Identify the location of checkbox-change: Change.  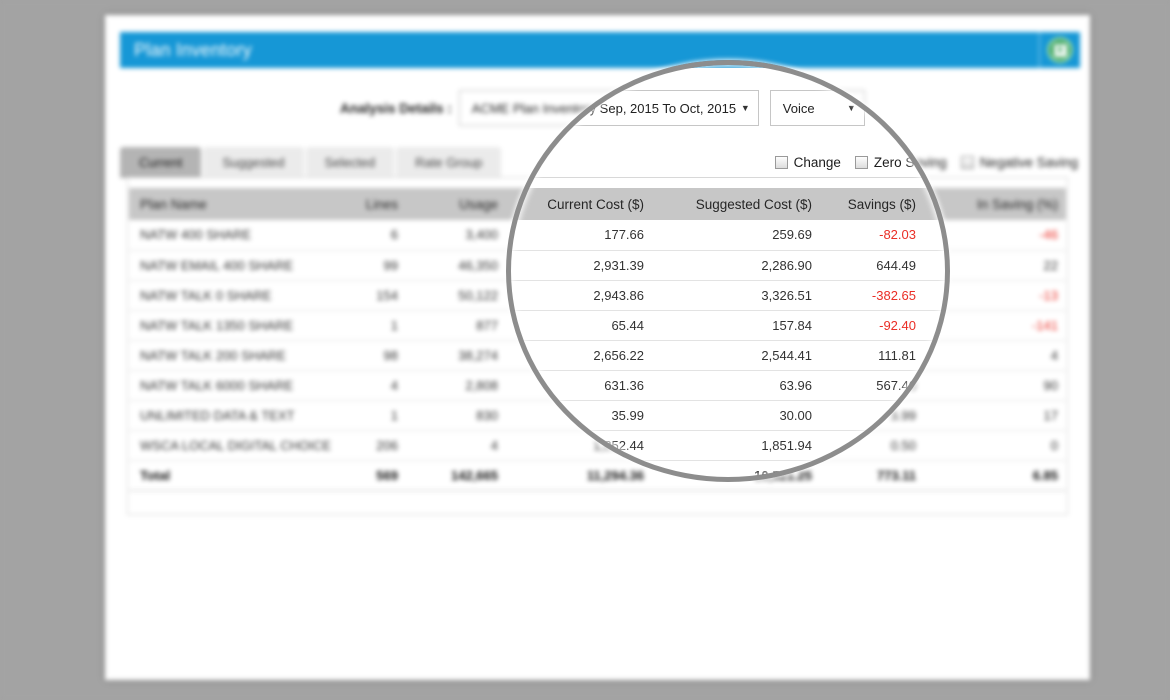
(807, 162).